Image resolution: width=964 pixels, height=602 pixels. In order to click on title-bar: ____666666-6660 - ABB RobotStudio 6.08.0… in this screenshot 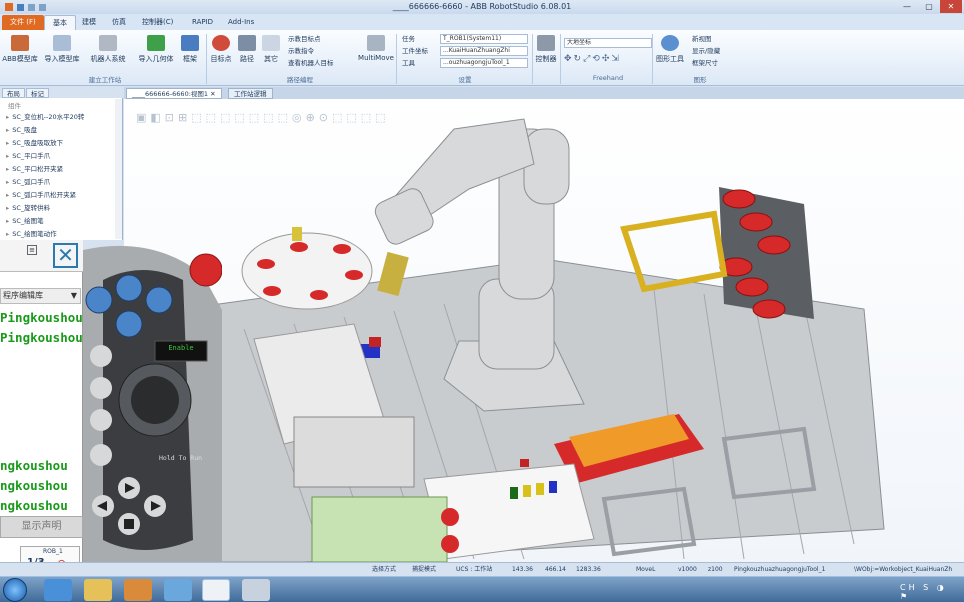, I will do `click(482, 7)`.